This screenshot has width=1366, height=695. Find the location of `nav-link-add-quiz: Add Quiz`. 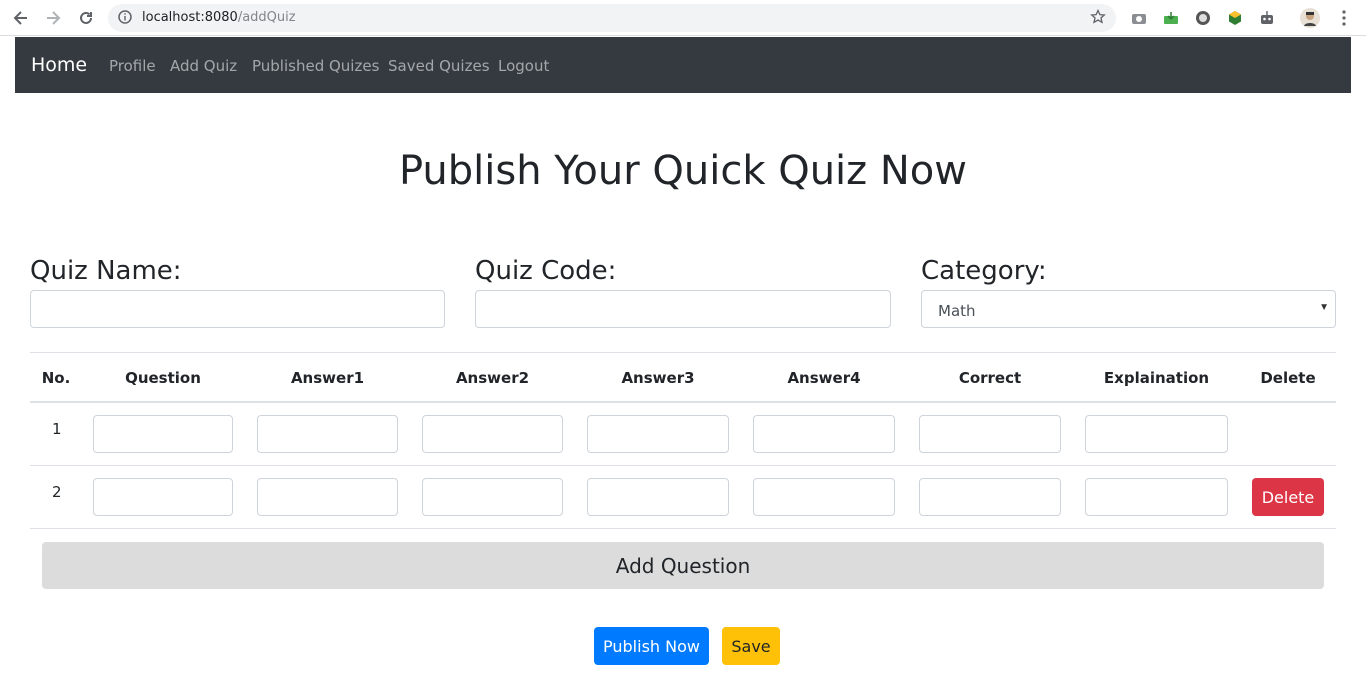

nav-link-add-quiz: Add Quiz is located at coordinates (203, 66).